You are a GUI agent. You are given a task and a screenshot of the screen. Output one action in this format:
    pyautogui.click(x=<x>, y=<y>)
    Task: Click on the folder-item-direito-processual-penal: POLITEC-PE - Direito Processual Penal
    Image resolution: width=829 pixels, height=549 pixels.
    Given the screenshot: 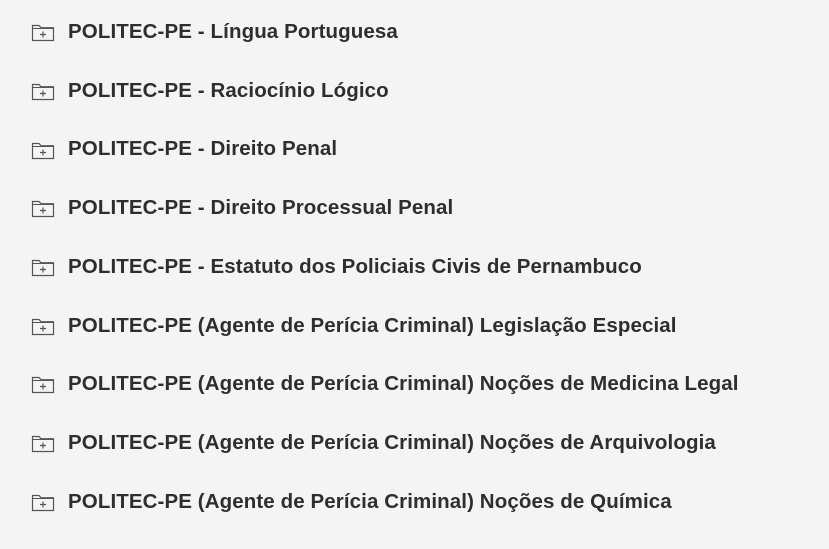 What is the action you would take?
    pyautogui.click(x=414, y=208)
    